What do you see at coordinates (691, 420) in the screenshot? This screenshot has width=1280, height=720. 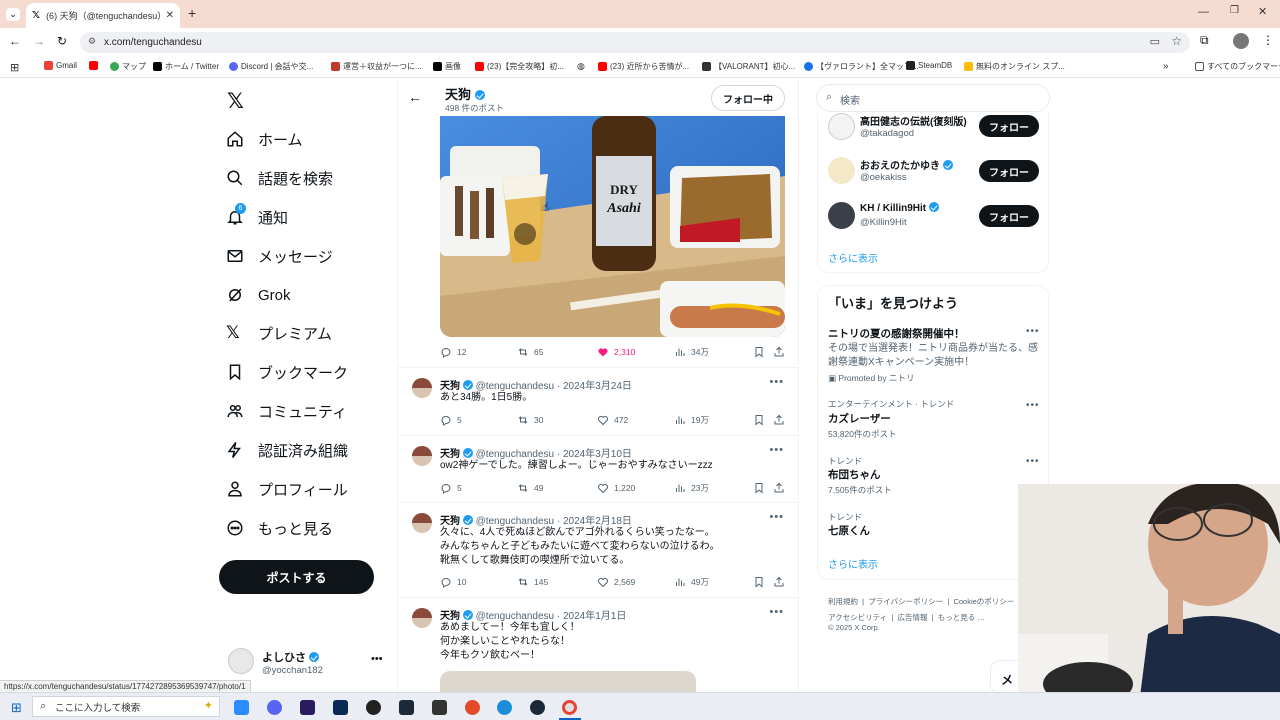 I see `views-button: 19万` at bounding box center [691, 420].